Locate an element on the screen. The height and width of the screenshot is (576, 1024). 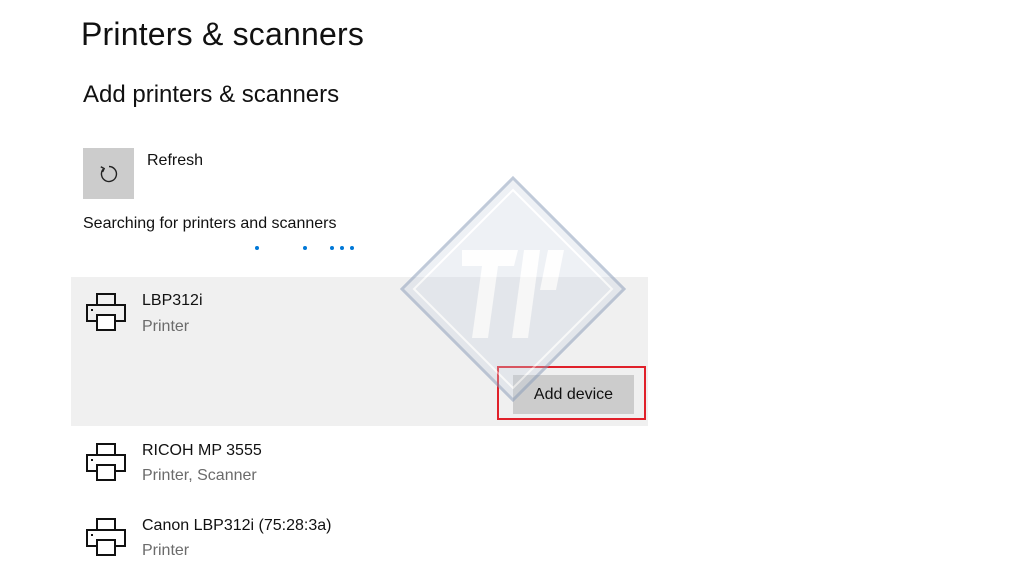
add-device-button: Add device is located at coordinates (573, 394).